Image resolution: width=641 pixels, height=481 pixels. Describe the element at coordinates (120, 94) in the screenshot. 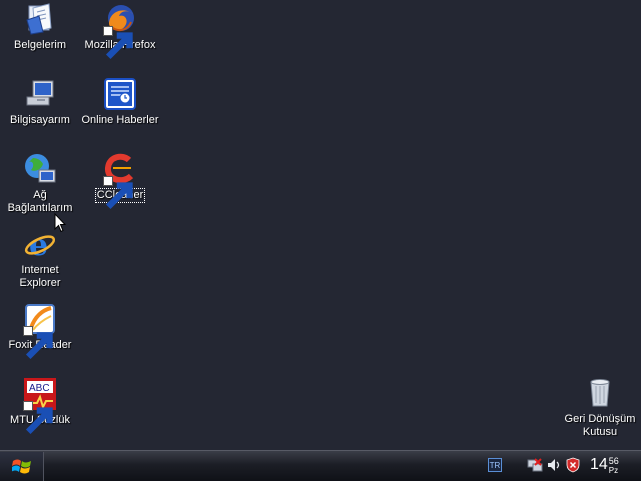

I see `online-news-icon` at that location.